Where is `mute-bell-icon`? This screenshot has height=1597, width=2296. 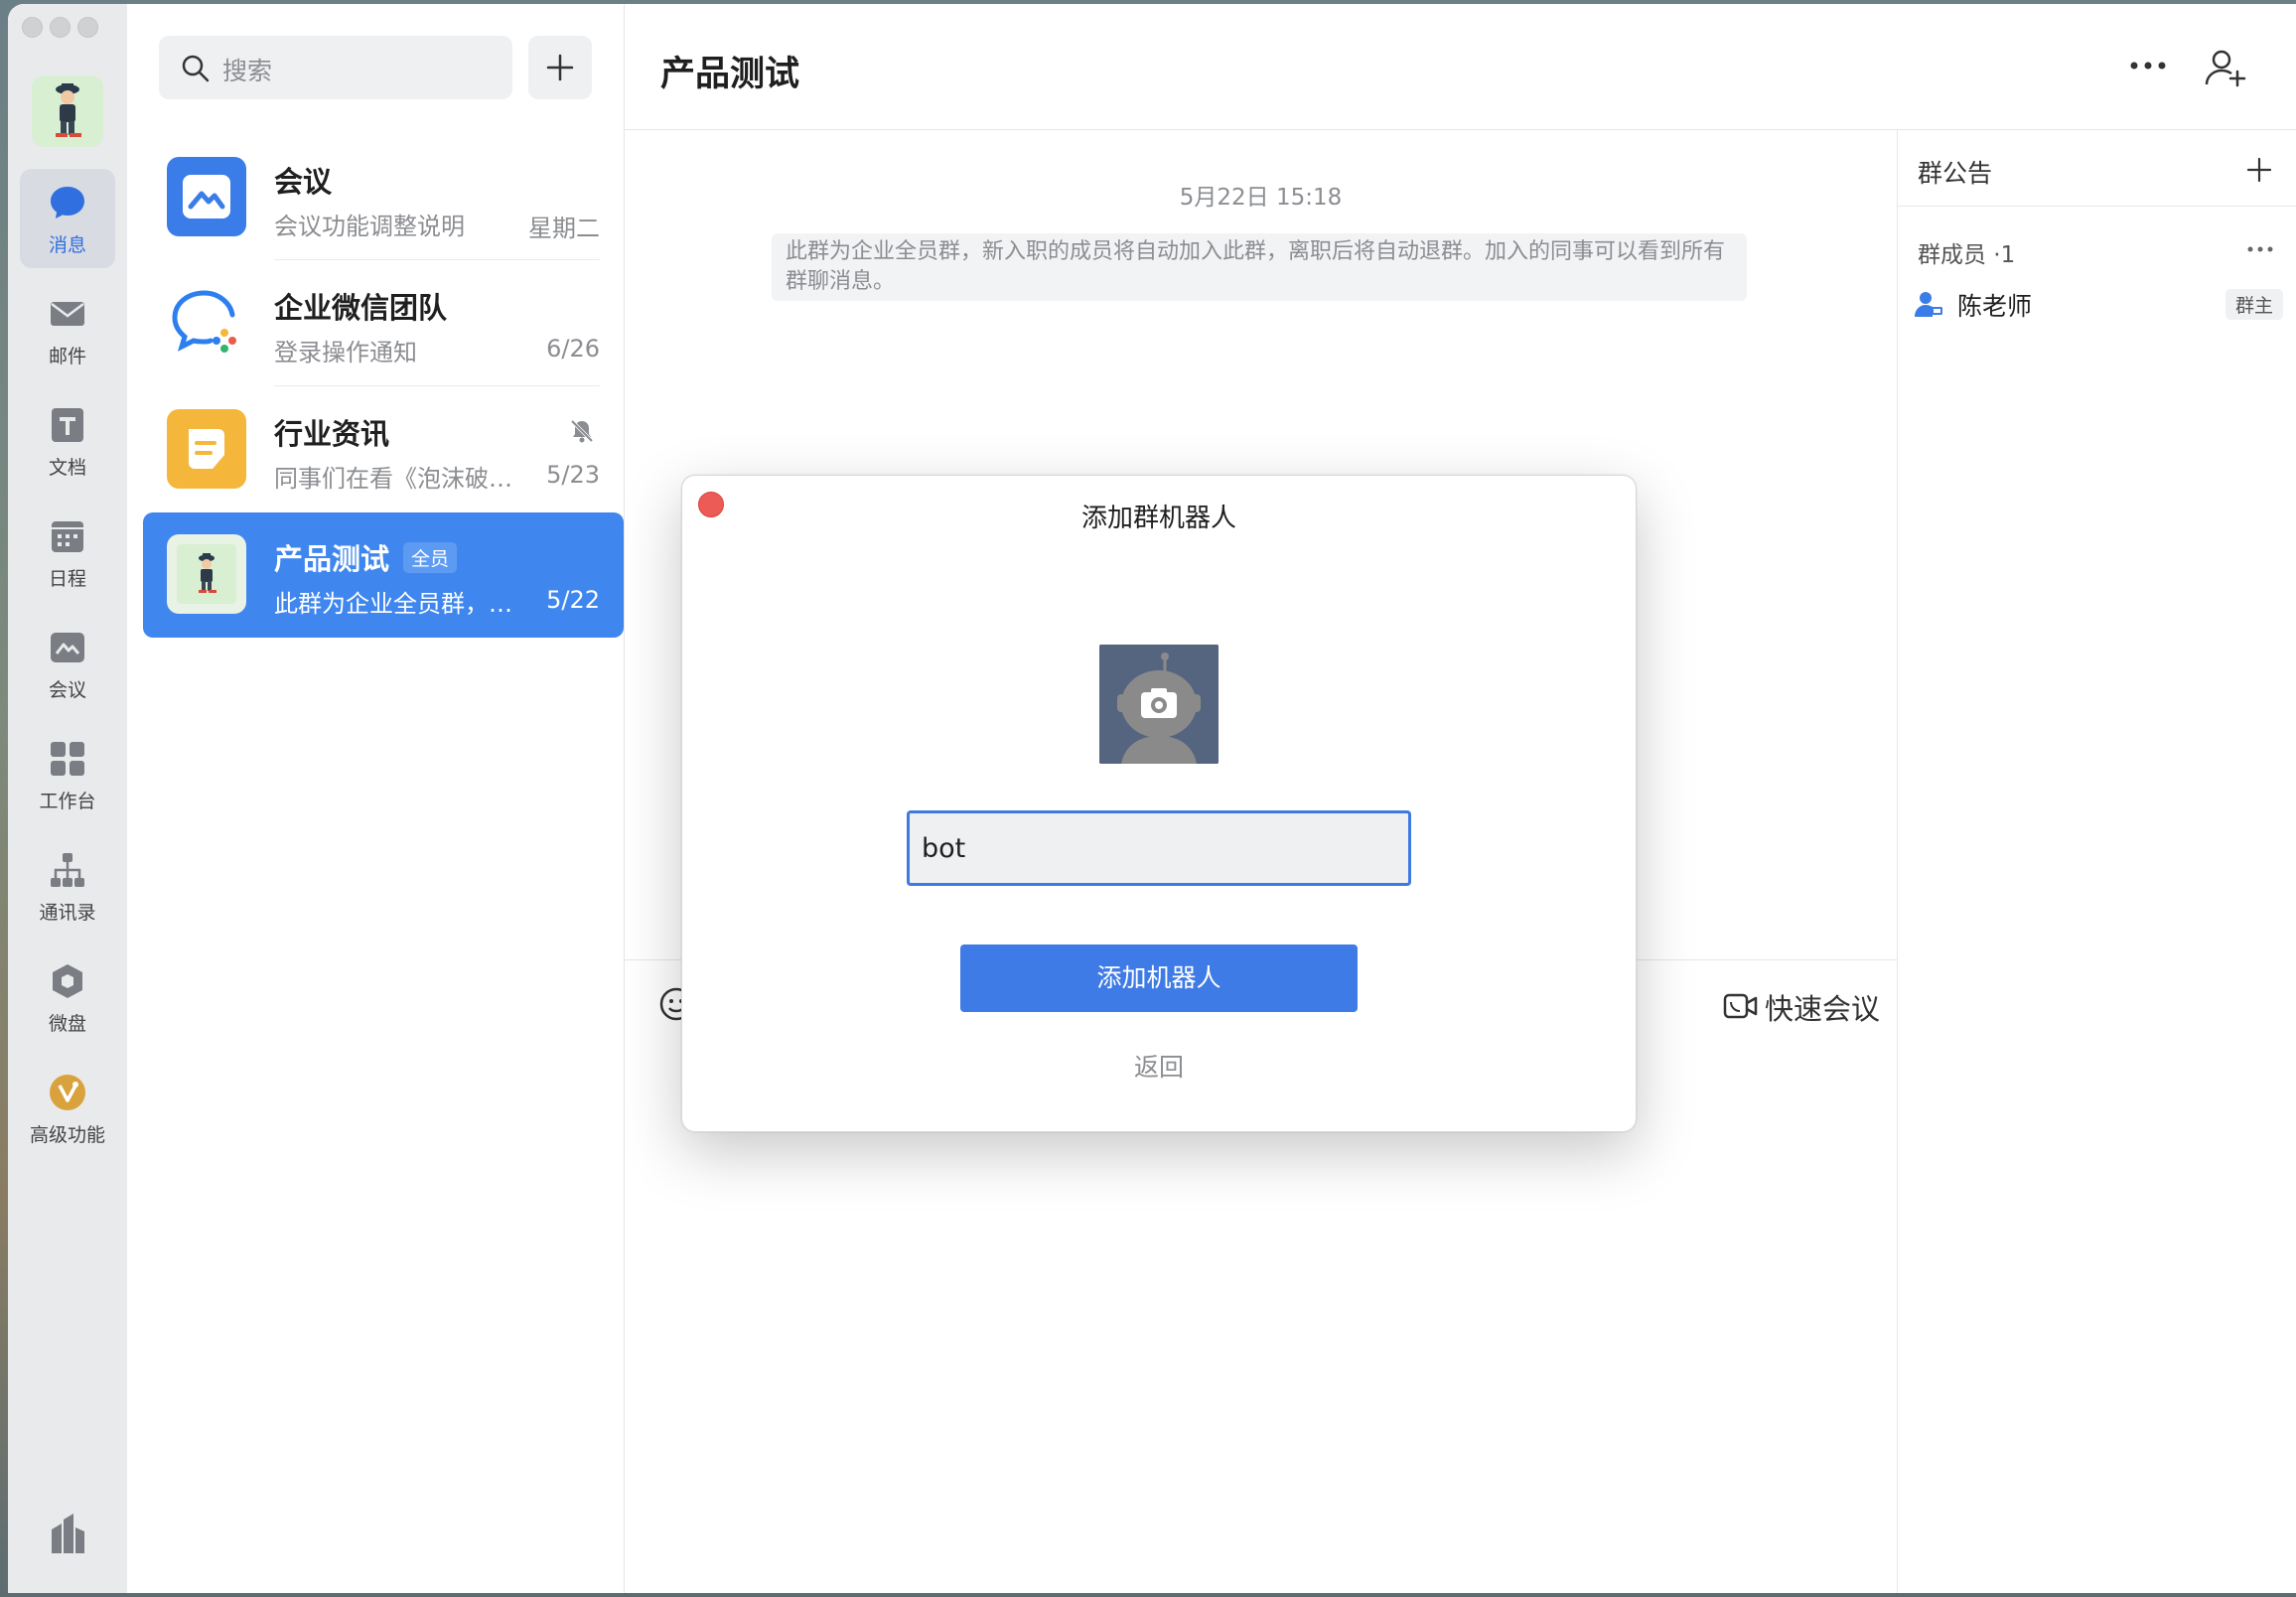
mute-bell-icon is located at coordinates (582, 431).